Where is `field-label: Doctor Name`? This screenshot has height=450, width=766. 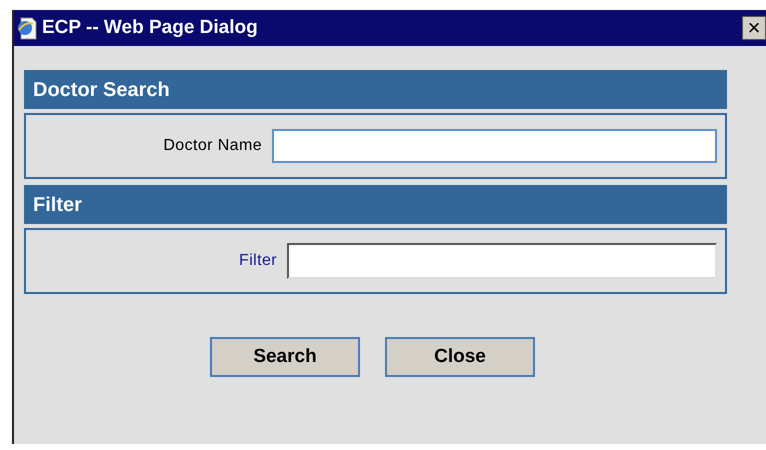 field-label: Doctor Name is located at coordinates (212, 146).